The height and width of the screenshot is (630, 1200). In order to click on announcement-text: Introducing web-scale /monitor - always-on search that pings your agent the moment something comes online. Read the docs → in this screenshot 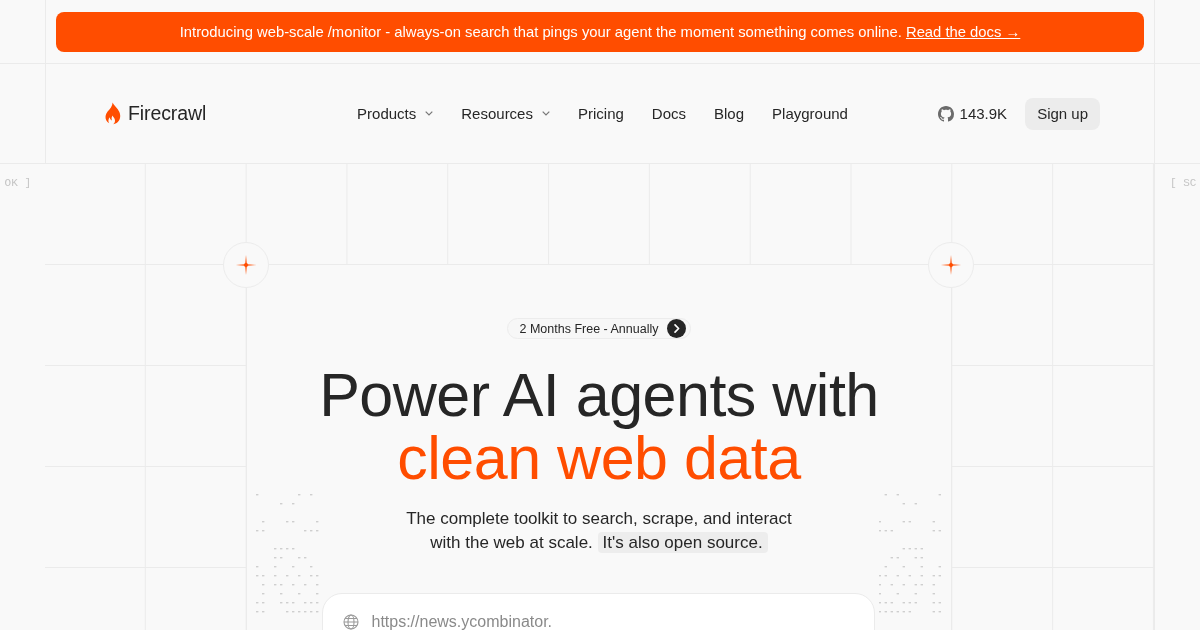, I will do `click(600, 32)`.